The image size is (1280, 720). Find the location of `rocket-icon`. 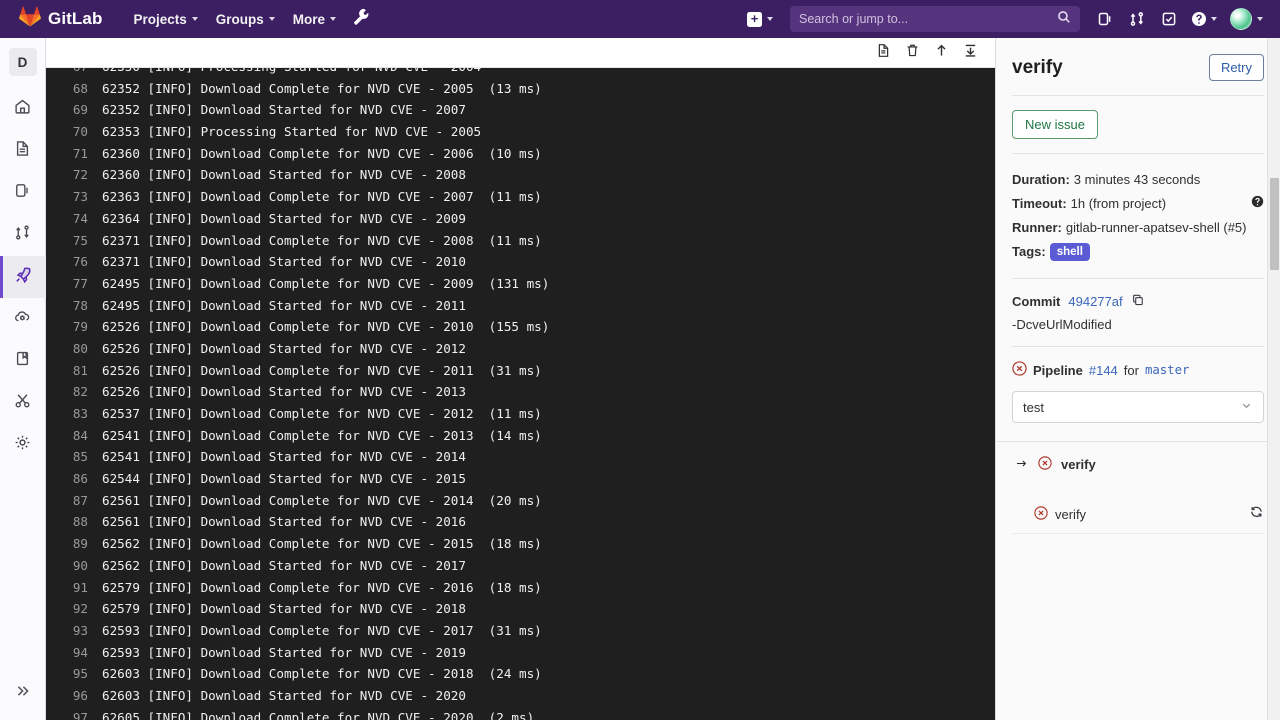

rocket-icon is located at coordinates (23, 277).